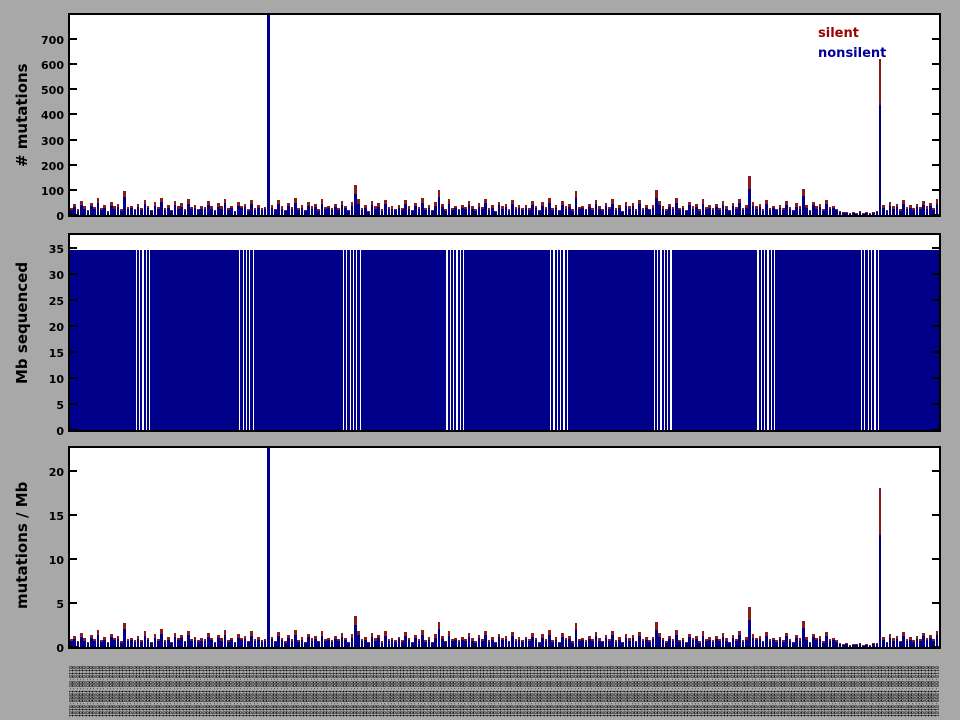 The width and height of the screenshot is (960, 720). Describe the element at coordinates (52, 116) in the screenshot. I see `y-tick-label: 400` at that location.